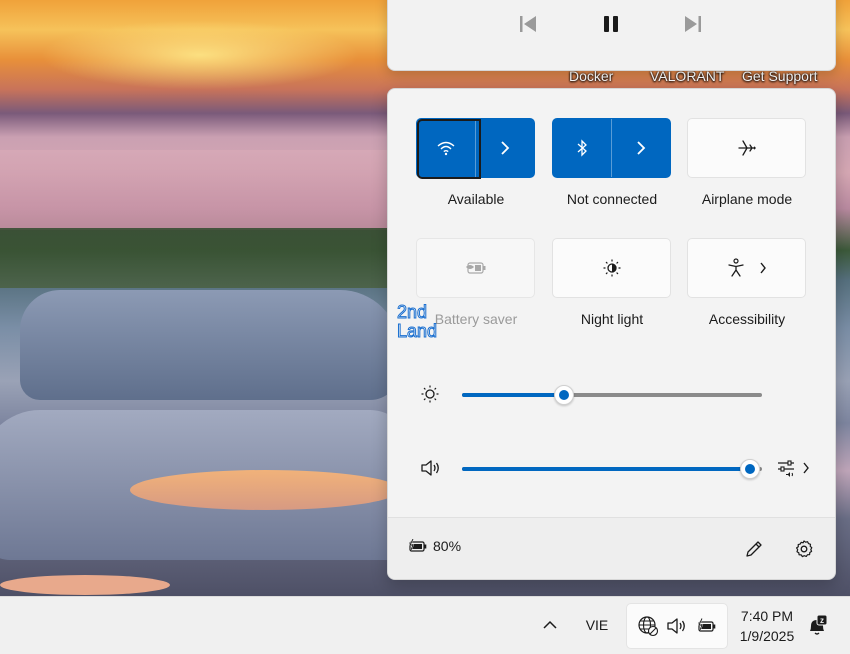  I want to click on bluetooth-tile, so click(611, 148).